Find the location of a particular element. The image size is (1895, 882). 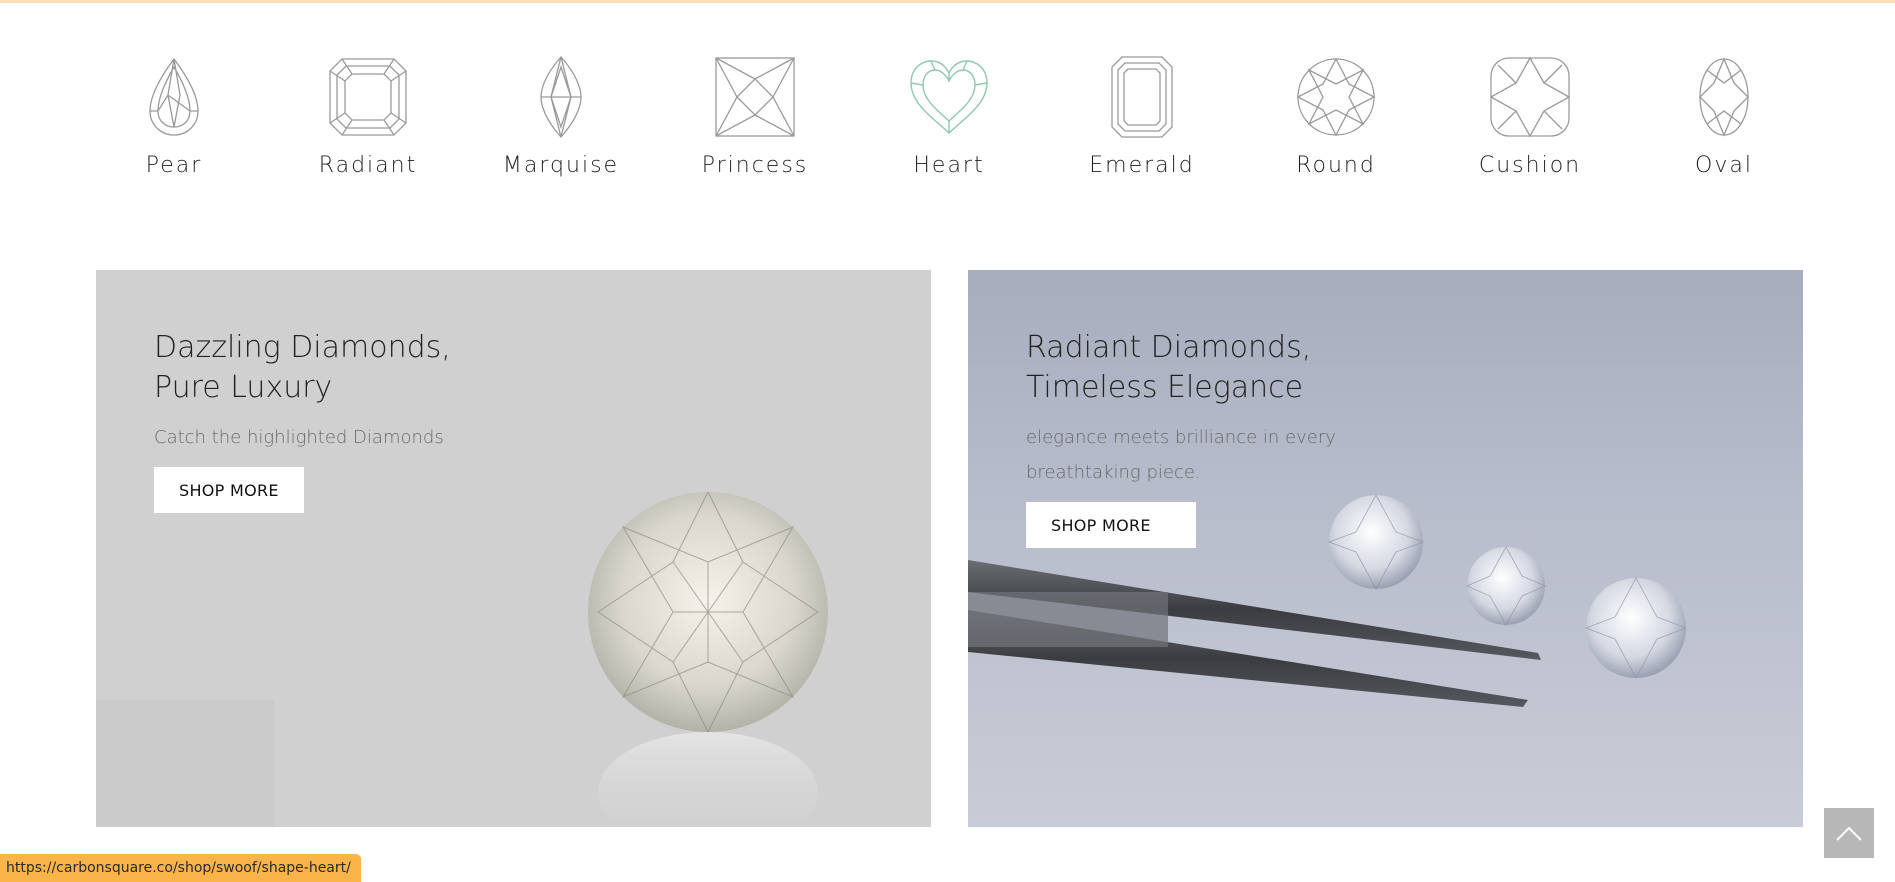

diamond-image is located at coordinates (708, 658).